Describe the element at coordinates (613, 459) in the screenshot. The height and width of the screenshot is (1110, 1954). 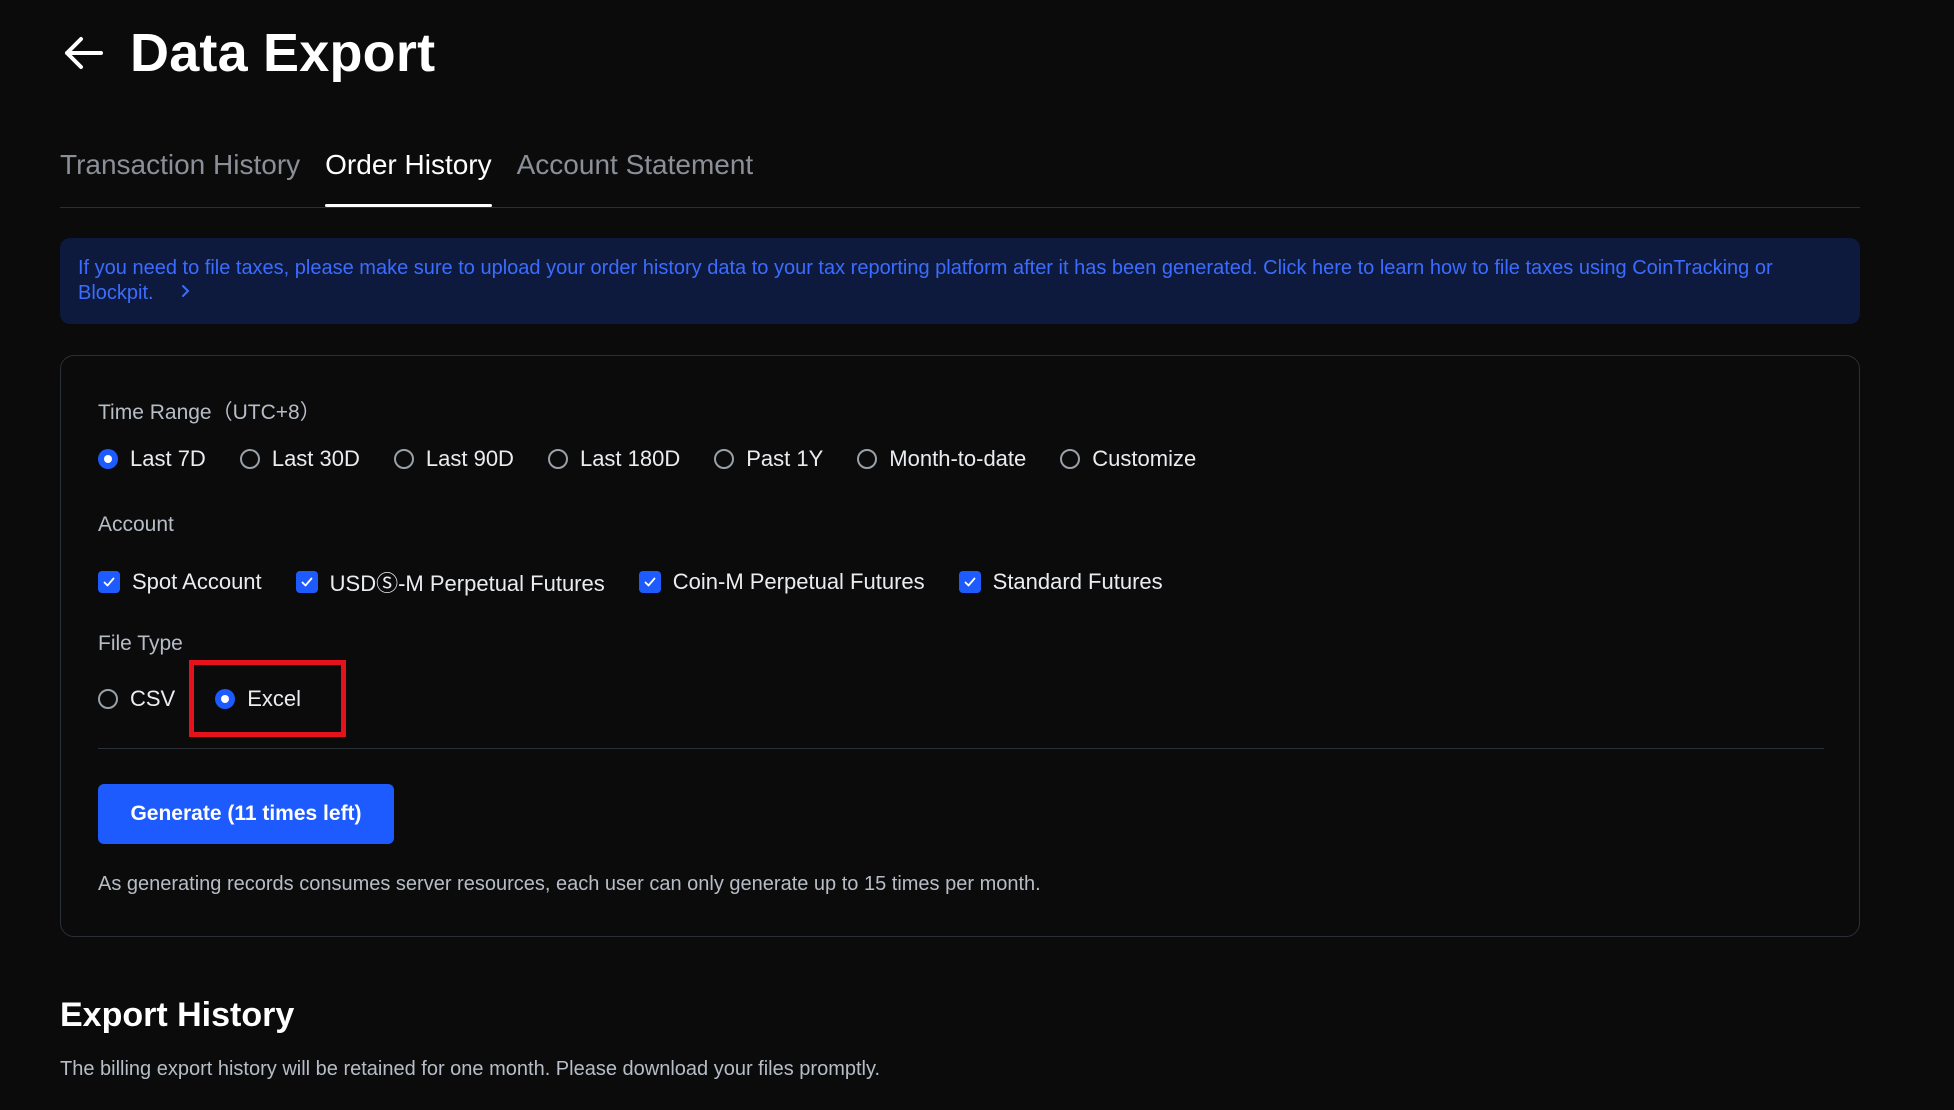
I see `time-range-option-last-180d: Last 180D` at that location.